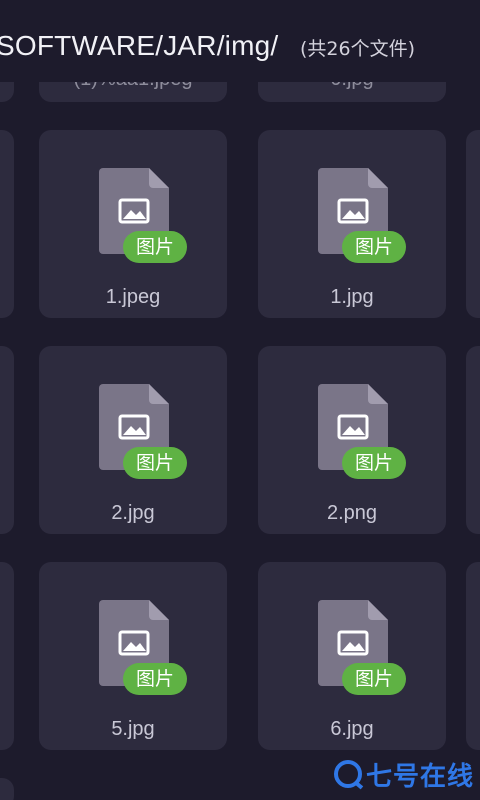 The image size is (480, 800). Describe the element at coordinates (133, 224) in the screenshot. I see `file-card: 图片 1.jpeg` at that location.